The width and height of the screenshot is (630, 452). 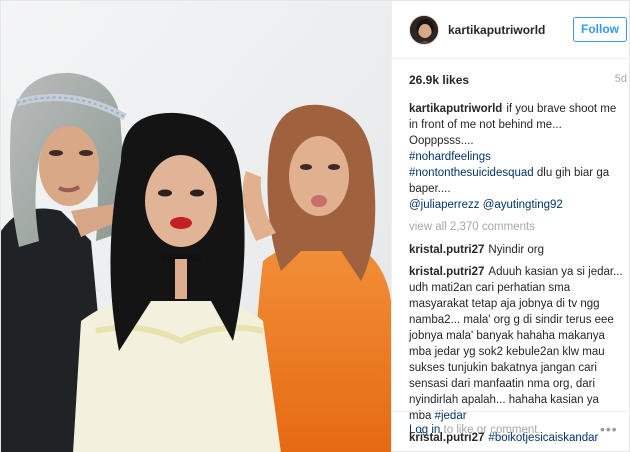 What do you see at coordinates (523, 205) in the screenshot?
I see `mention-link: @ayutingting92` at bounding box center [523, 205].